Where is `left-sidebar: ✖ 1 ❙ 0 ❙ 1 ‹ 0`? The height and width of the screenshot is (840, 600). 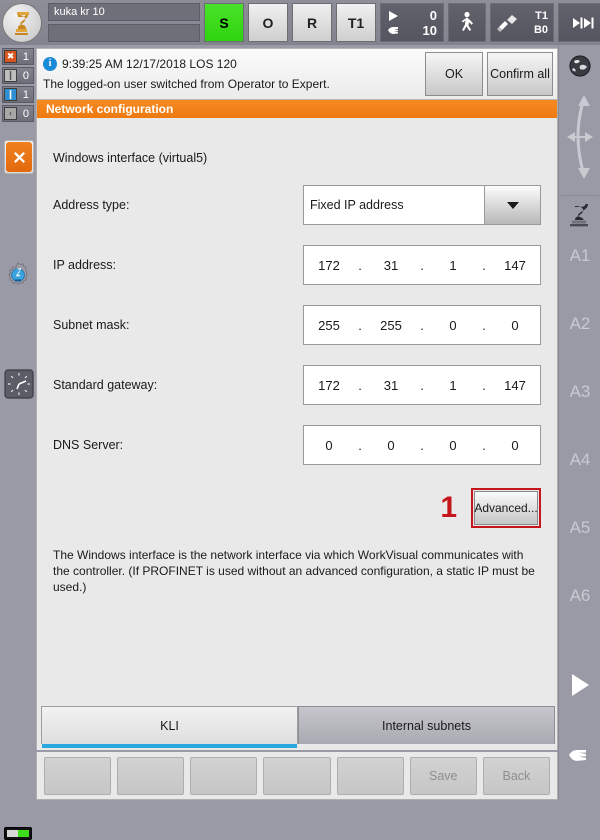 left-sidebar: ✖ 1 ❙ 0 ❙ 1 ‹ 0 is located at coordinates (18, 442).